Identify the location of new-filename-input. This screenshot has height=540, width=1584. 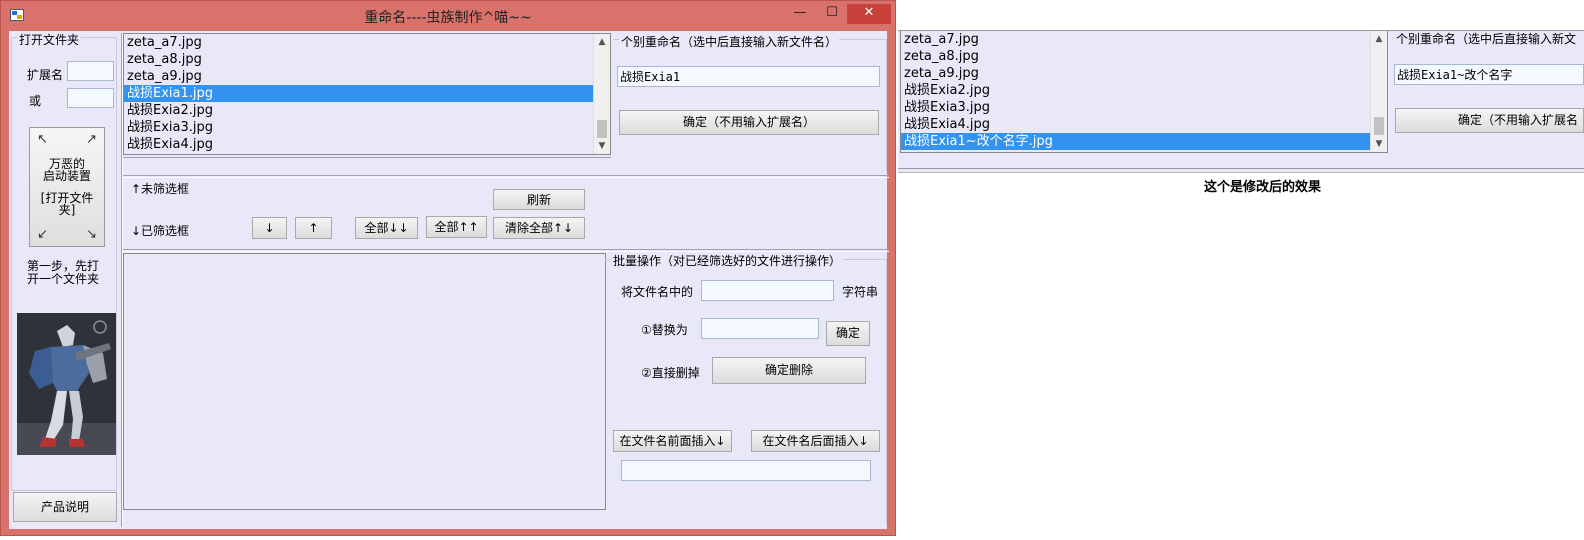
(748, 76).